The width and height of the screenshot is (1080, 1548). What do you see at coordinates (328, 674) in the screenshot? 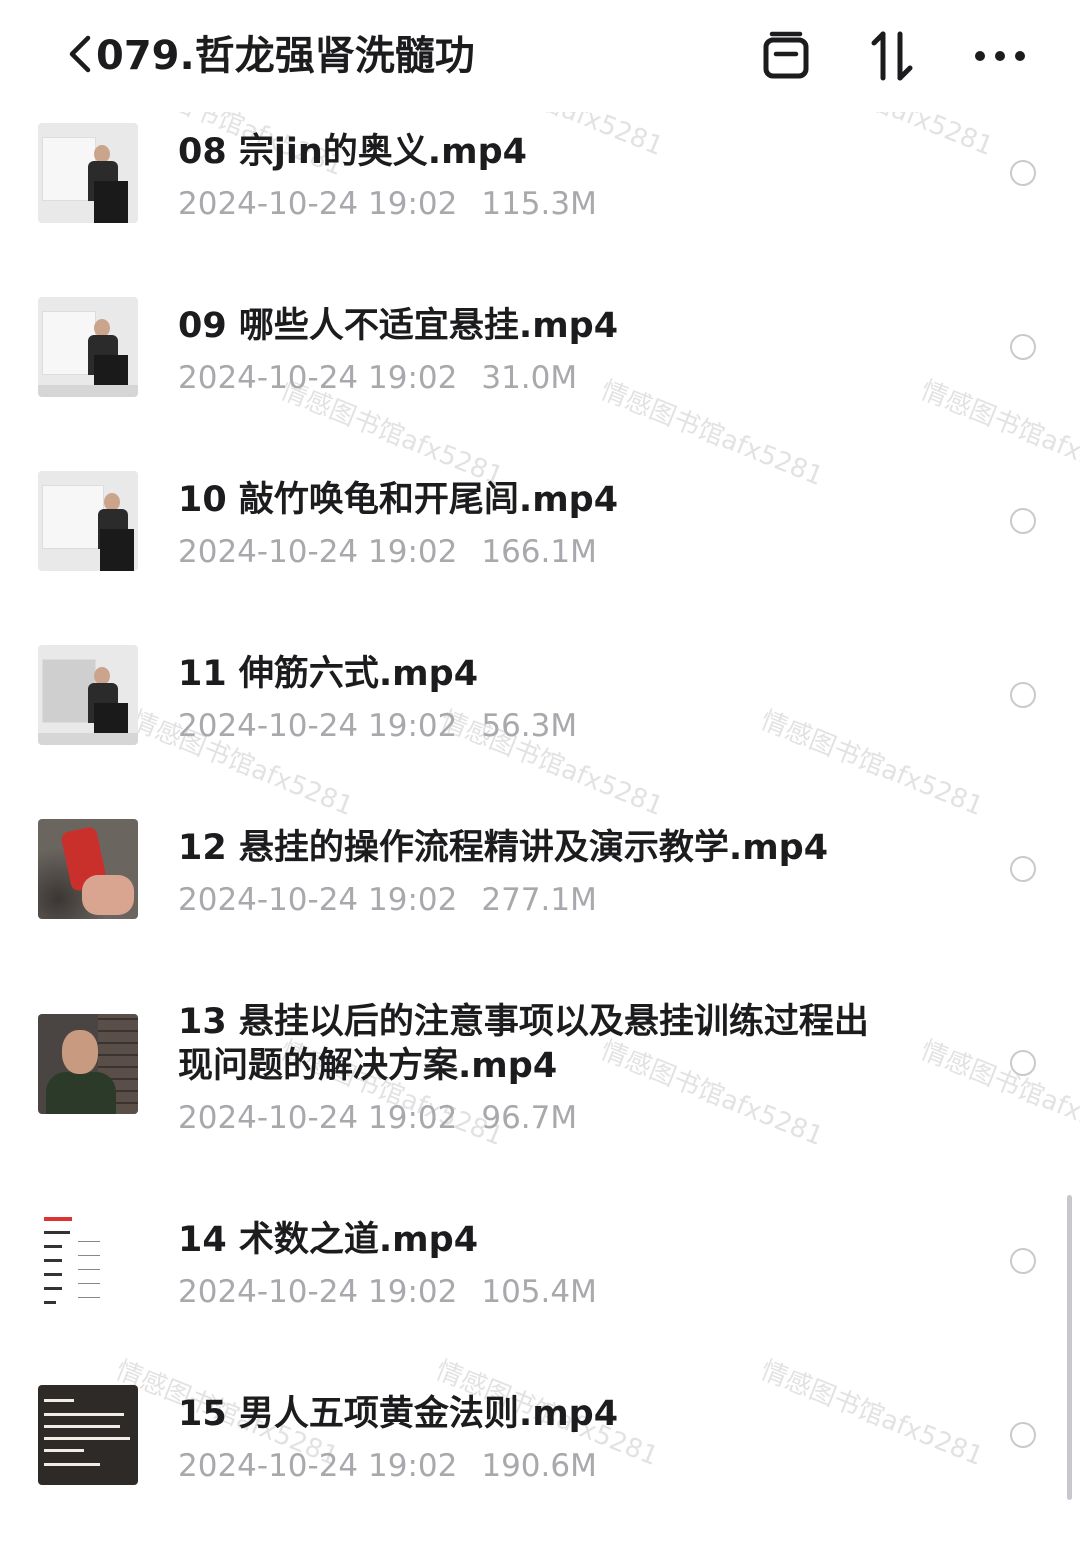
I see `file-name: 11 伸筋六式.mp4` at bounding box center [328, 674].